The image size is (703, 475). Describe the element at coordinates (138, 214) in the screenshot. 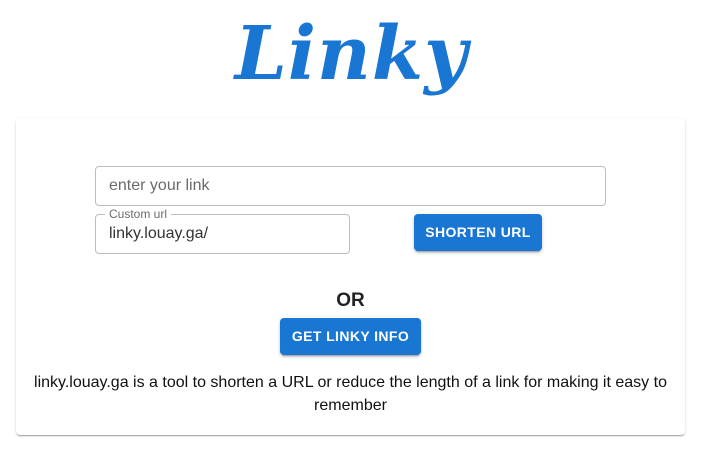

I see `custom-url-label: Custom url` at that location.